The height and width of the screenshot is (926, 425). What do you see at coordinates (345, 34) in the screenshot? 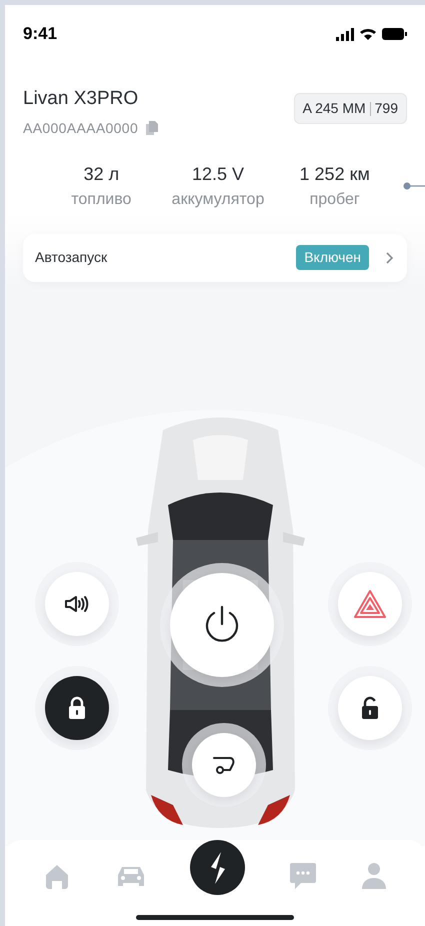
I see `signal-icon` at bounding box center [345, 34].